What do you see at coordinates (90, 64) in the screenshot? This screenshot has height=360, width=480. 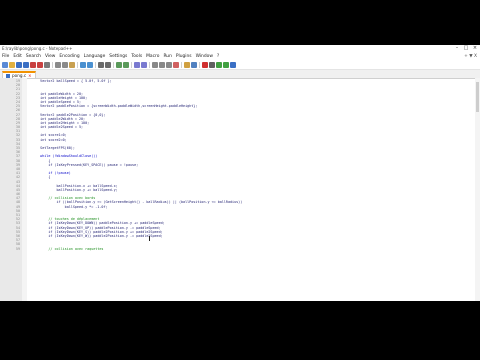 I see `redo-icon` at bounding box center [90, 64].